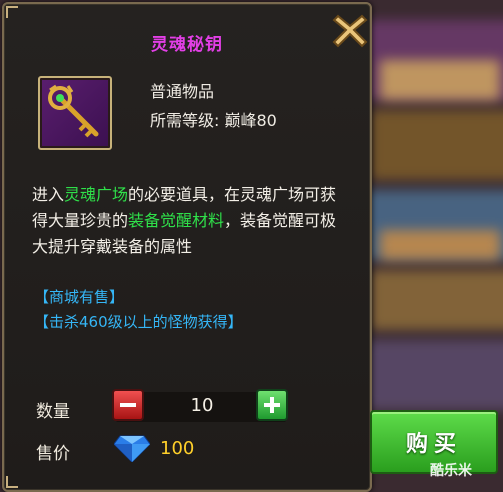  What do you see at coordinates (451, 471) in the screenshot?
I see `watermark-logo: 酷乐米` at bounding box center [451, 471].